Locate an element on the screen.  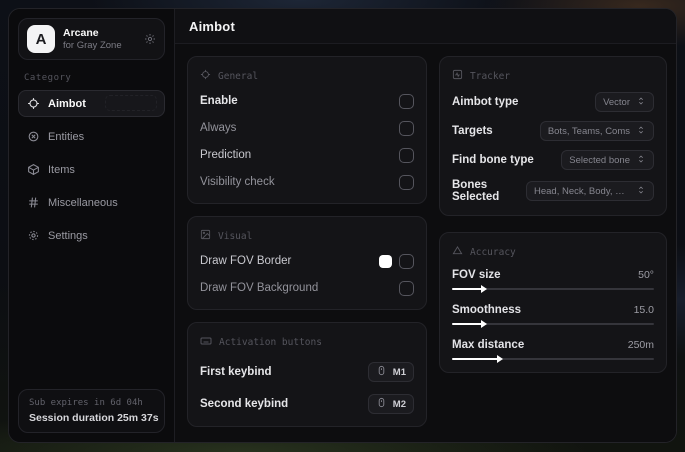
smoothness-slider is located at coordinates (553, 324).